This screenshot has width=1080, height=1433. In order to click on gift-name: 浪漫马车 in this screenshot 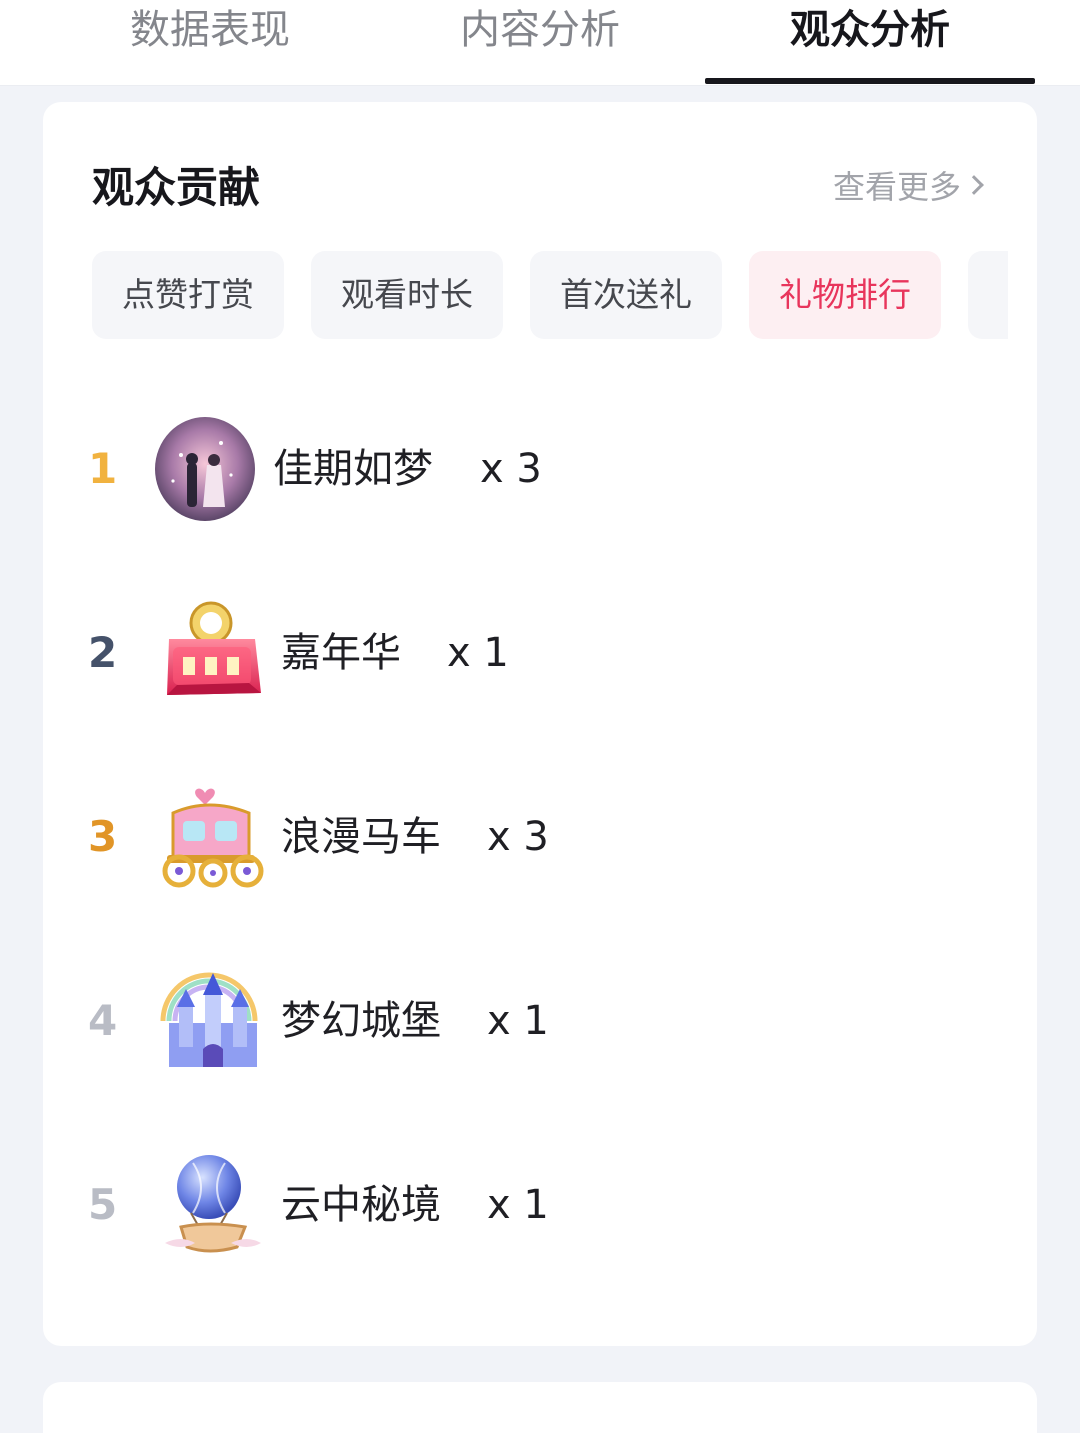, I will do `click(361, 837)`.